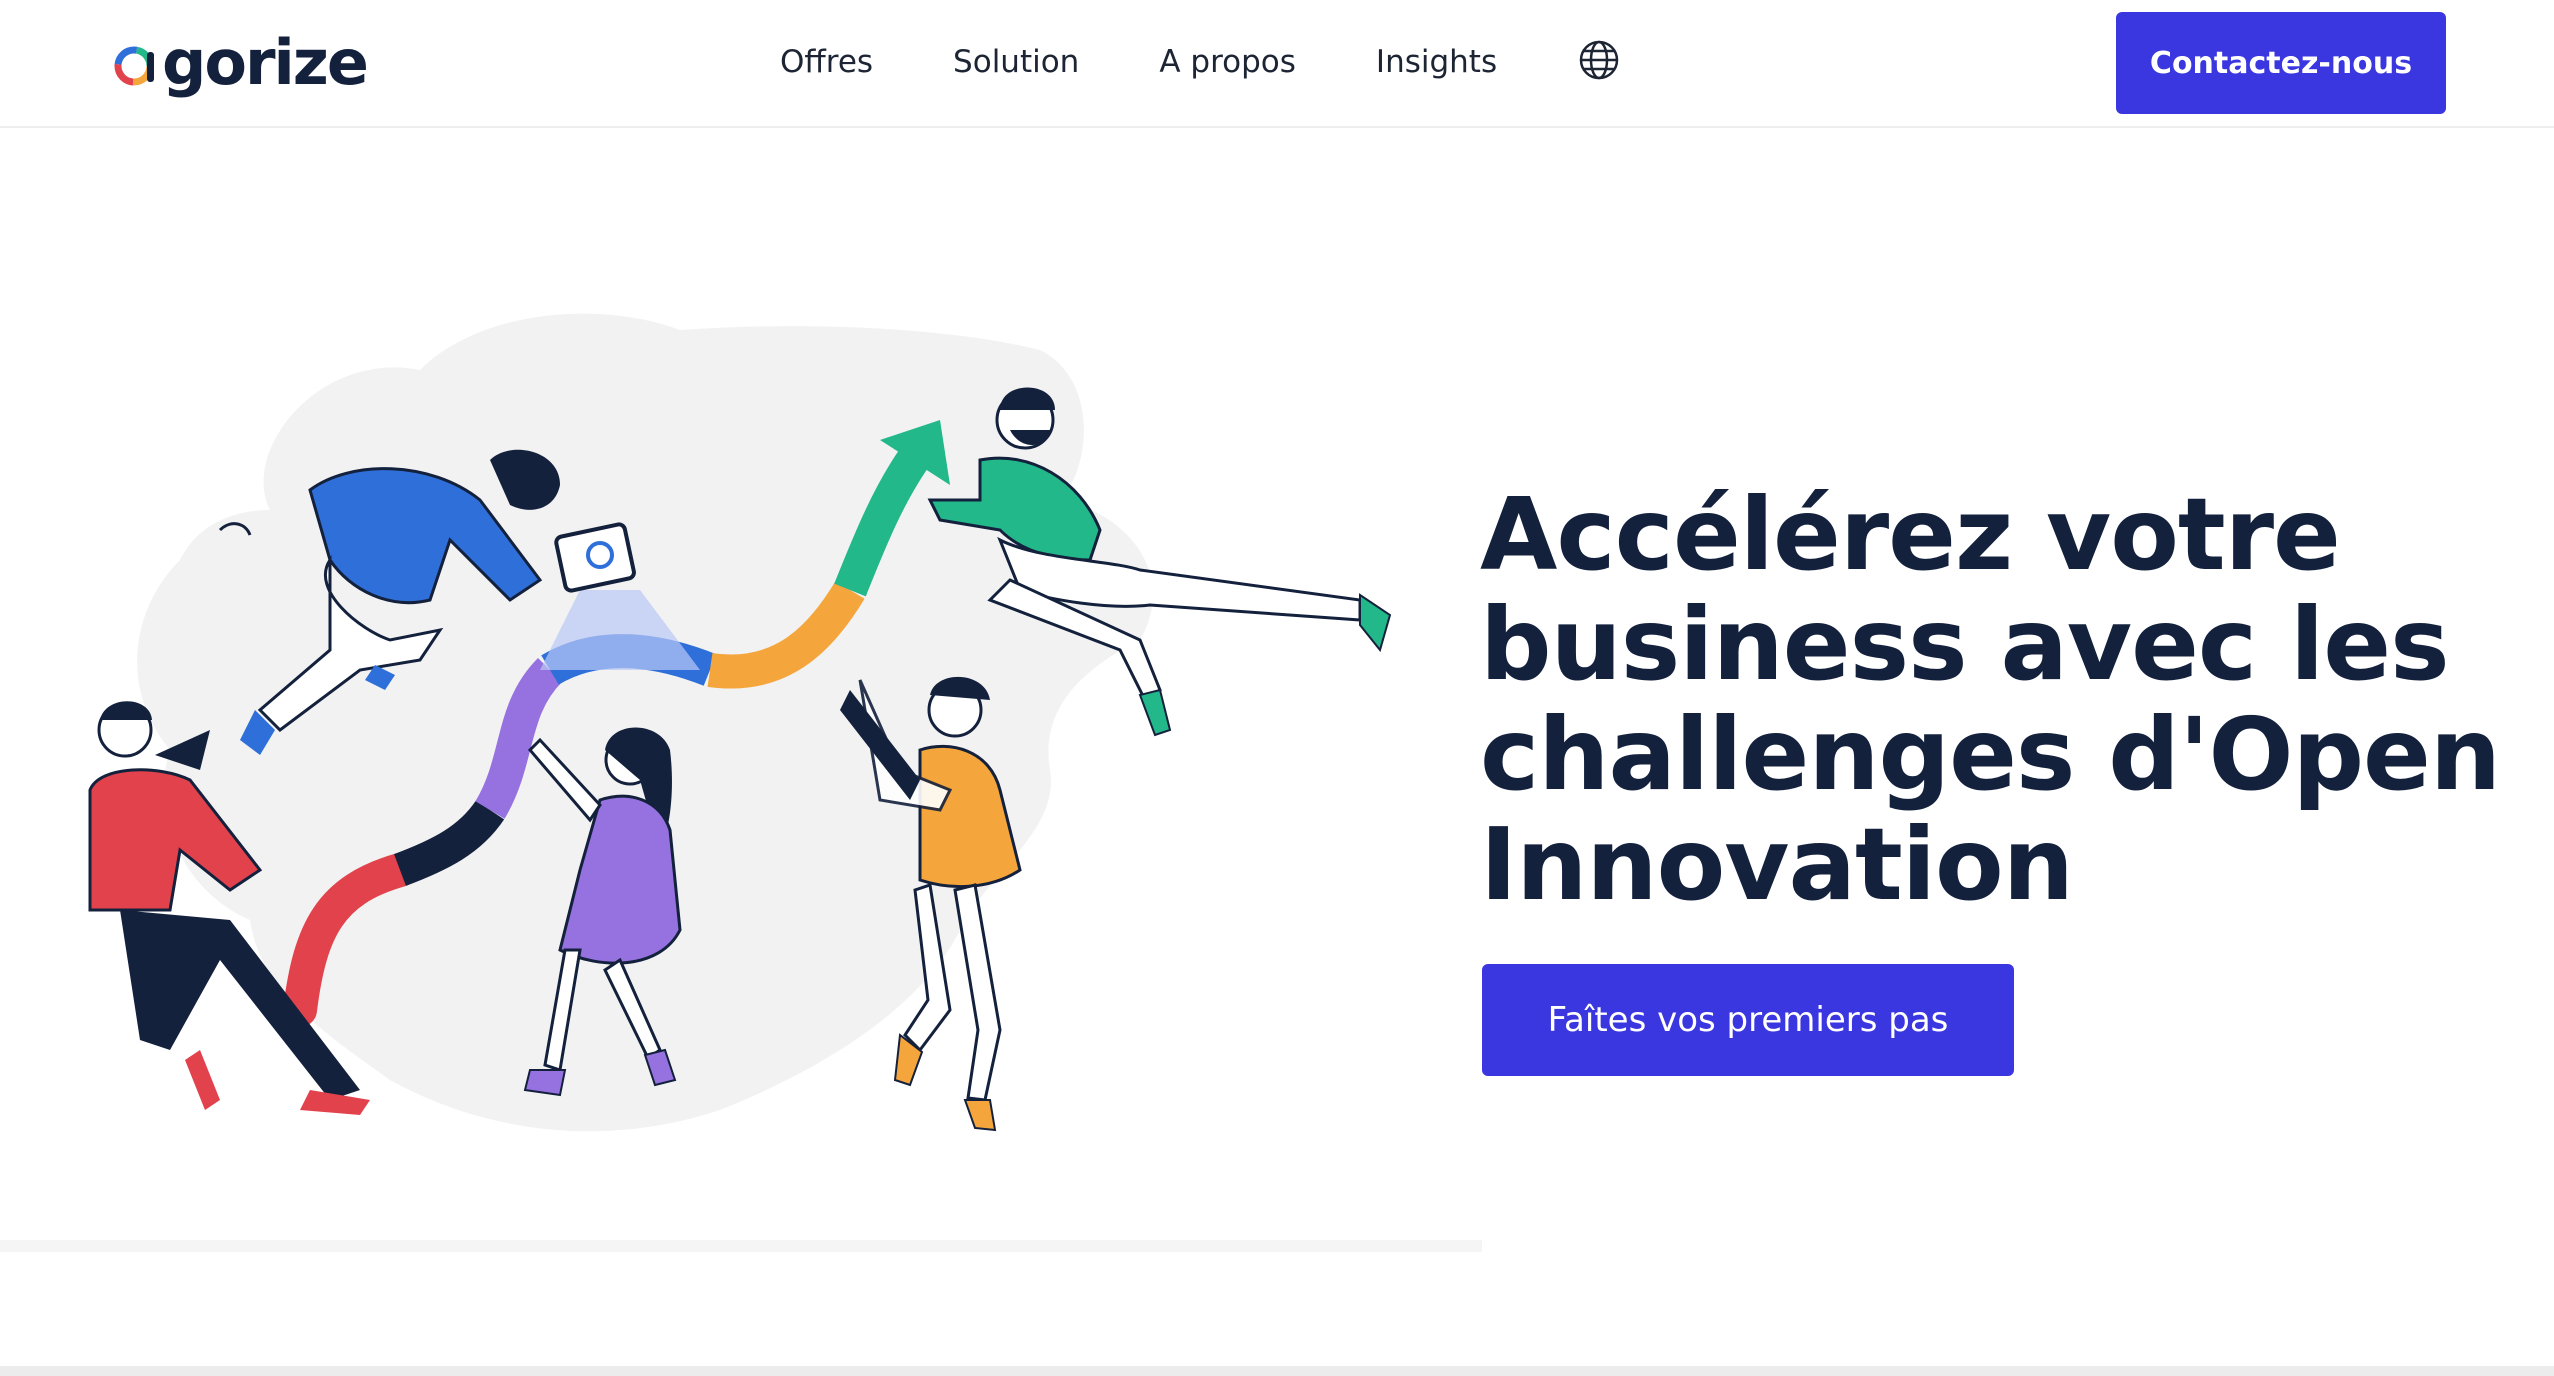 Image resolution: width=2554 pixels, height=1376 pixels. Describe the element at coordinates (1436, 62) in the screenshot. I see `nav-insights: Insights` at that location.